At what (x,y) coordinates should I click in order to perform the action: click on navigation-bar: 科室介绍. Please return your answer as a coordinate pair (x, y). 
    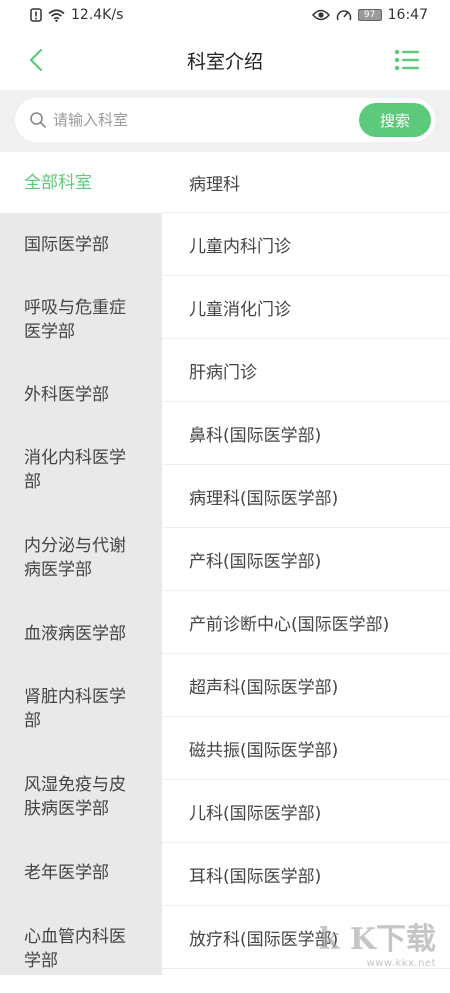
    Looking at the image, I should click on (225, 60).